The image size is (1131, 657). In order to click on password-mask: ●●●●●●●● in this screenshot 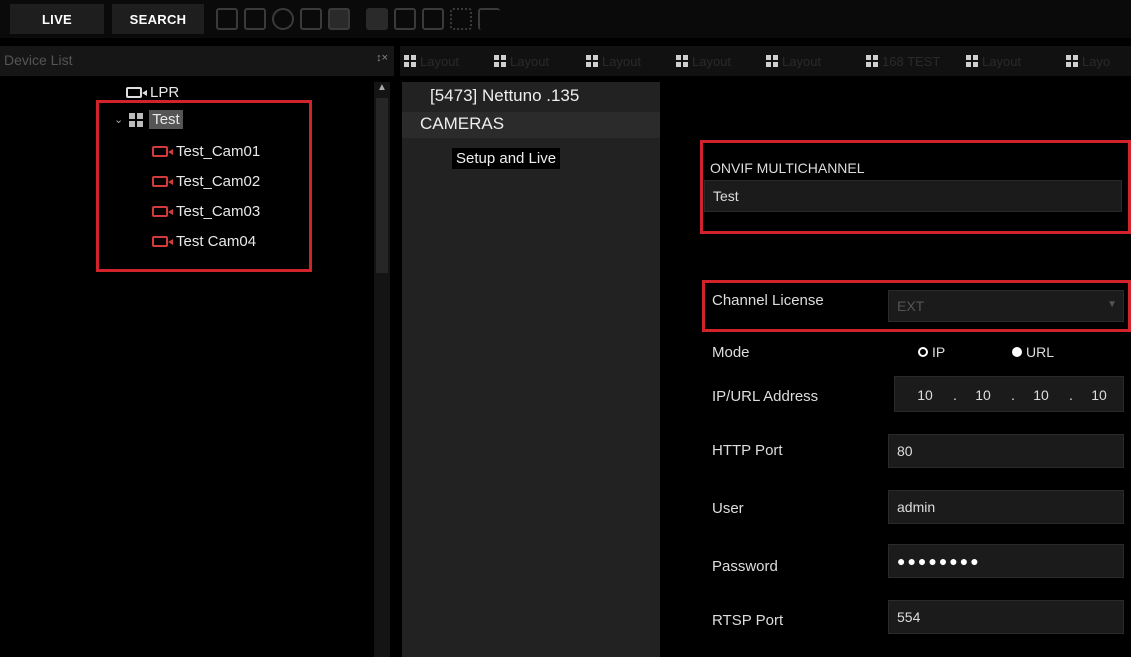, I will do `click(939, 561)`.